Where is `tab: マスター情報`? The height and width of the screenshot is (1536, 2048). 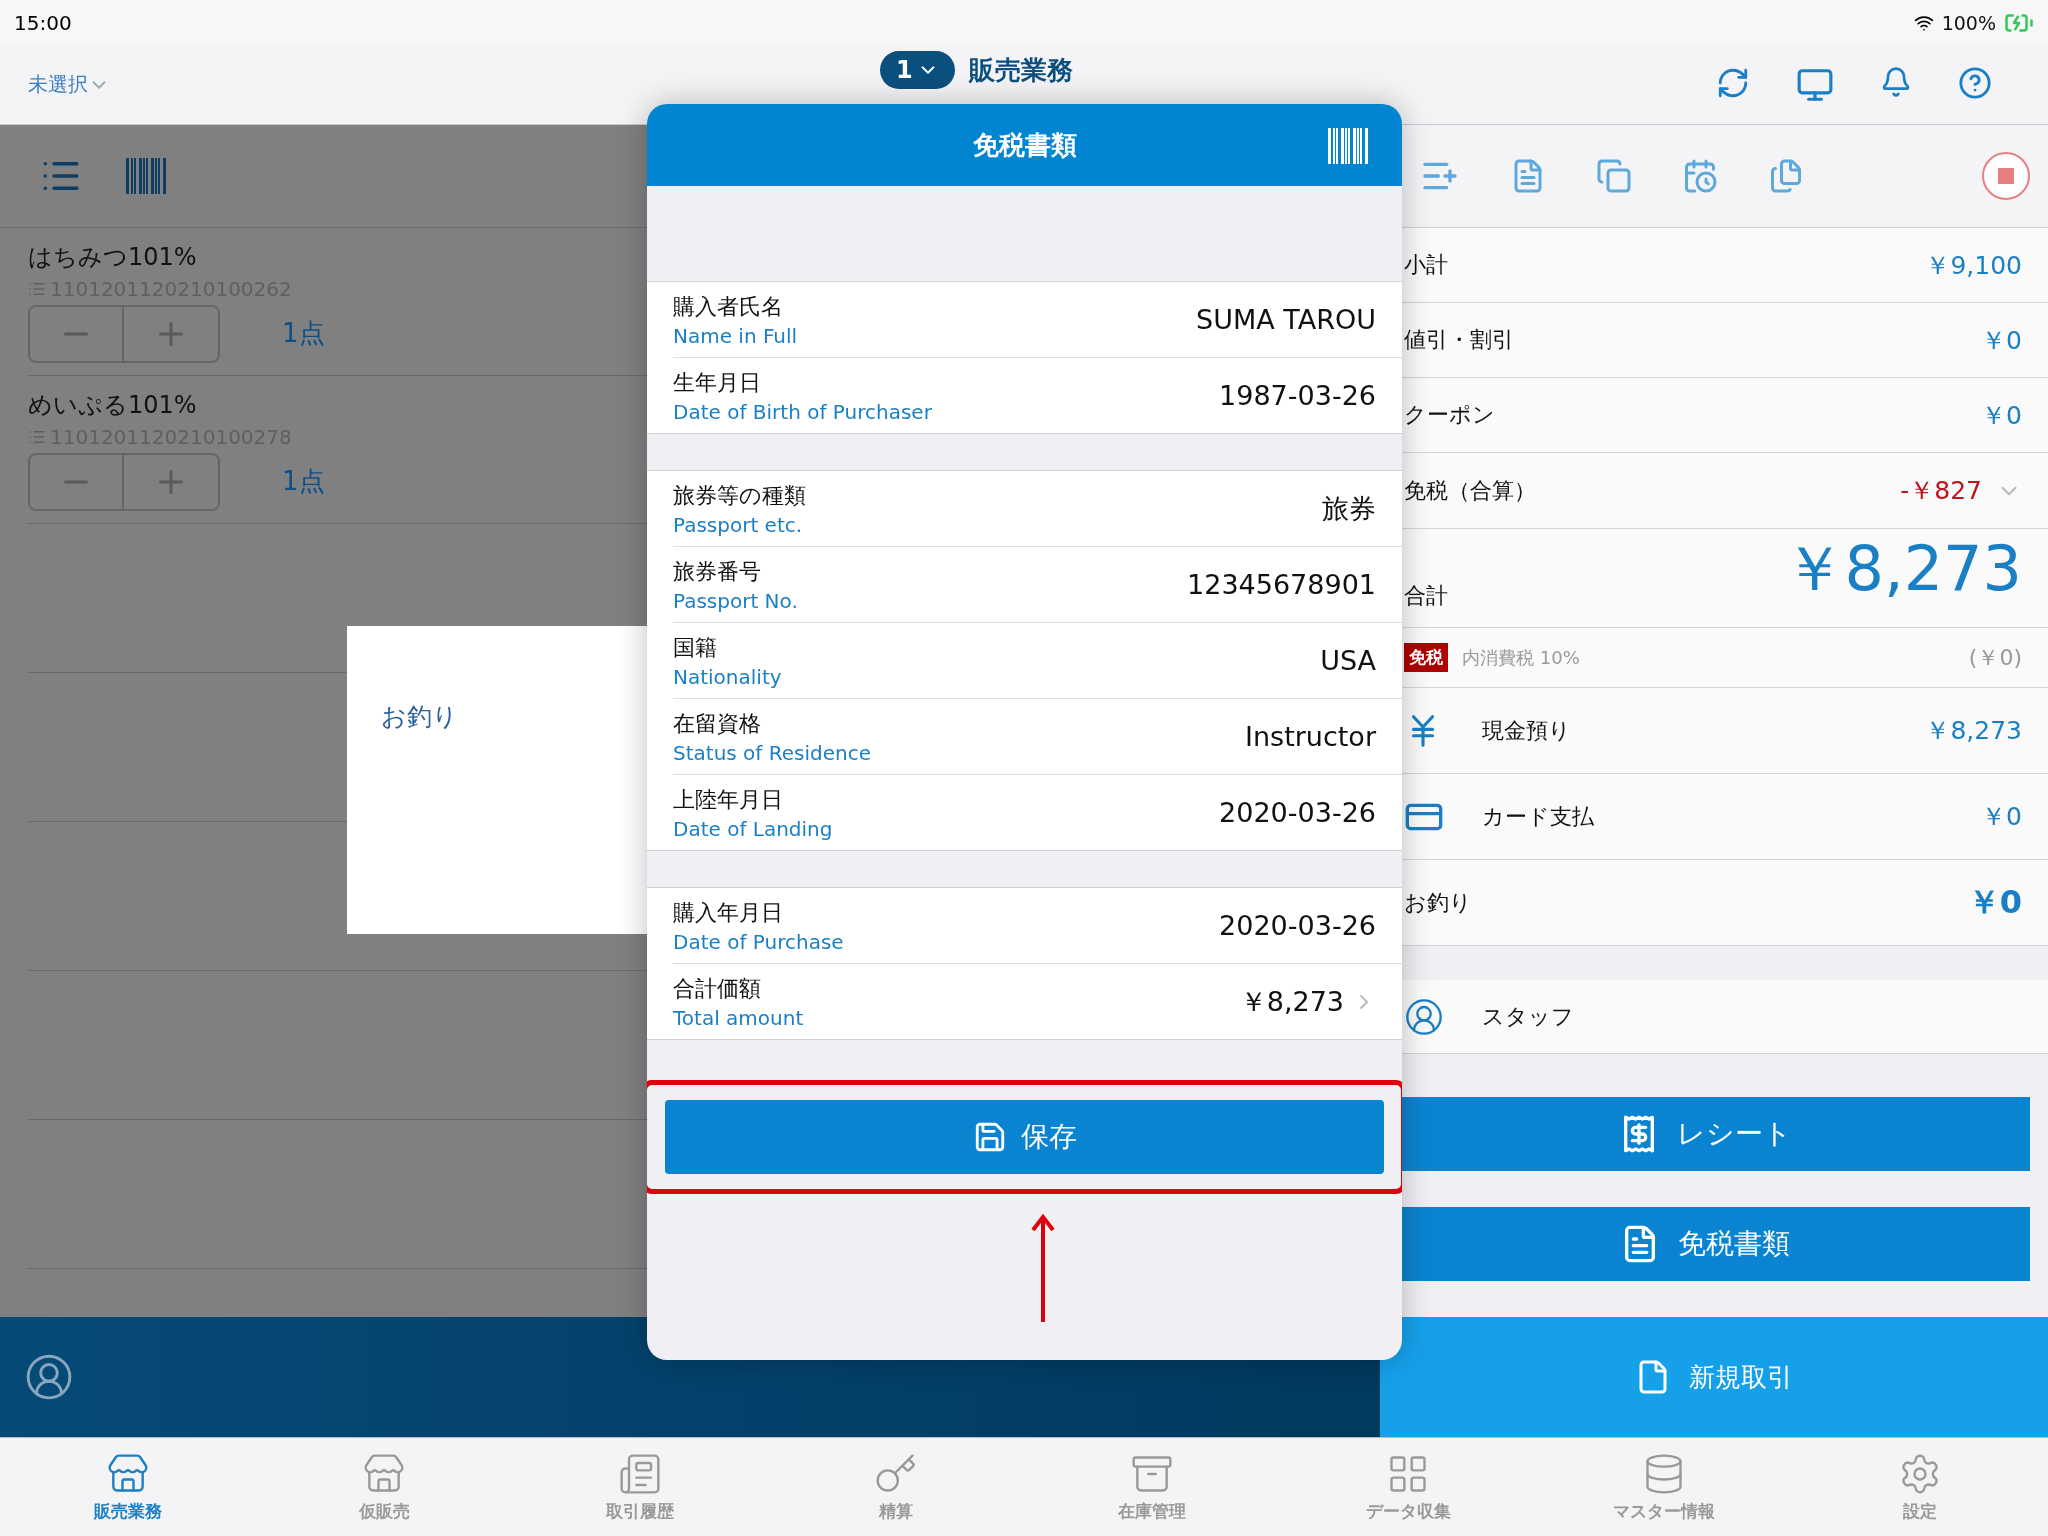 tab: マスター情報 is located at coordinates (1664, 1487).